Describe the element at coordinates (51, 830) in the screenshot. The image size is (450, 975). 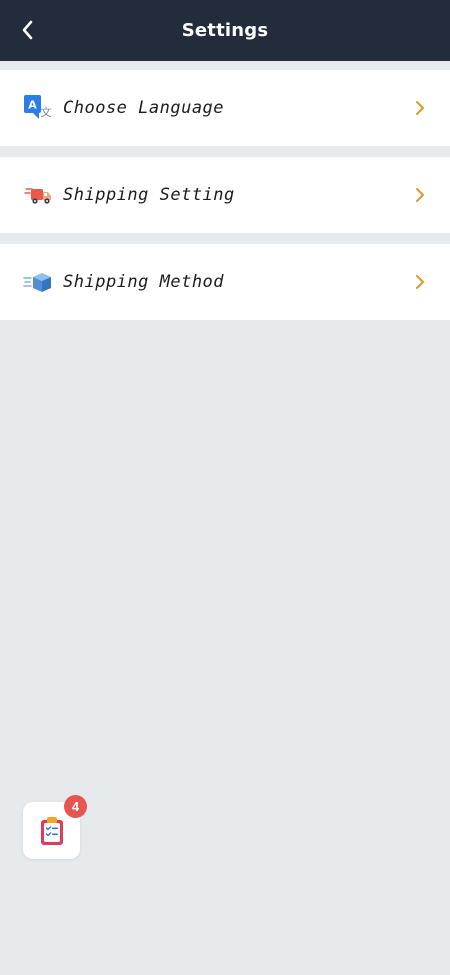
I see `clipboard-checklist-icon` at that location.